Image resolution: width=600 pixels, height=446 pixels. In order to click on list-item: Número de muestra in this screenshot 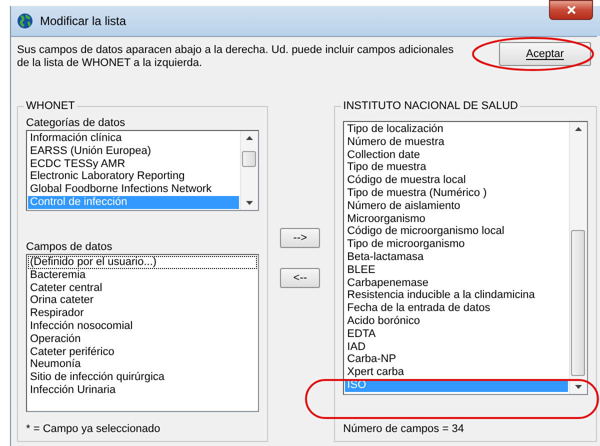, I will do `click(456, 142)`.